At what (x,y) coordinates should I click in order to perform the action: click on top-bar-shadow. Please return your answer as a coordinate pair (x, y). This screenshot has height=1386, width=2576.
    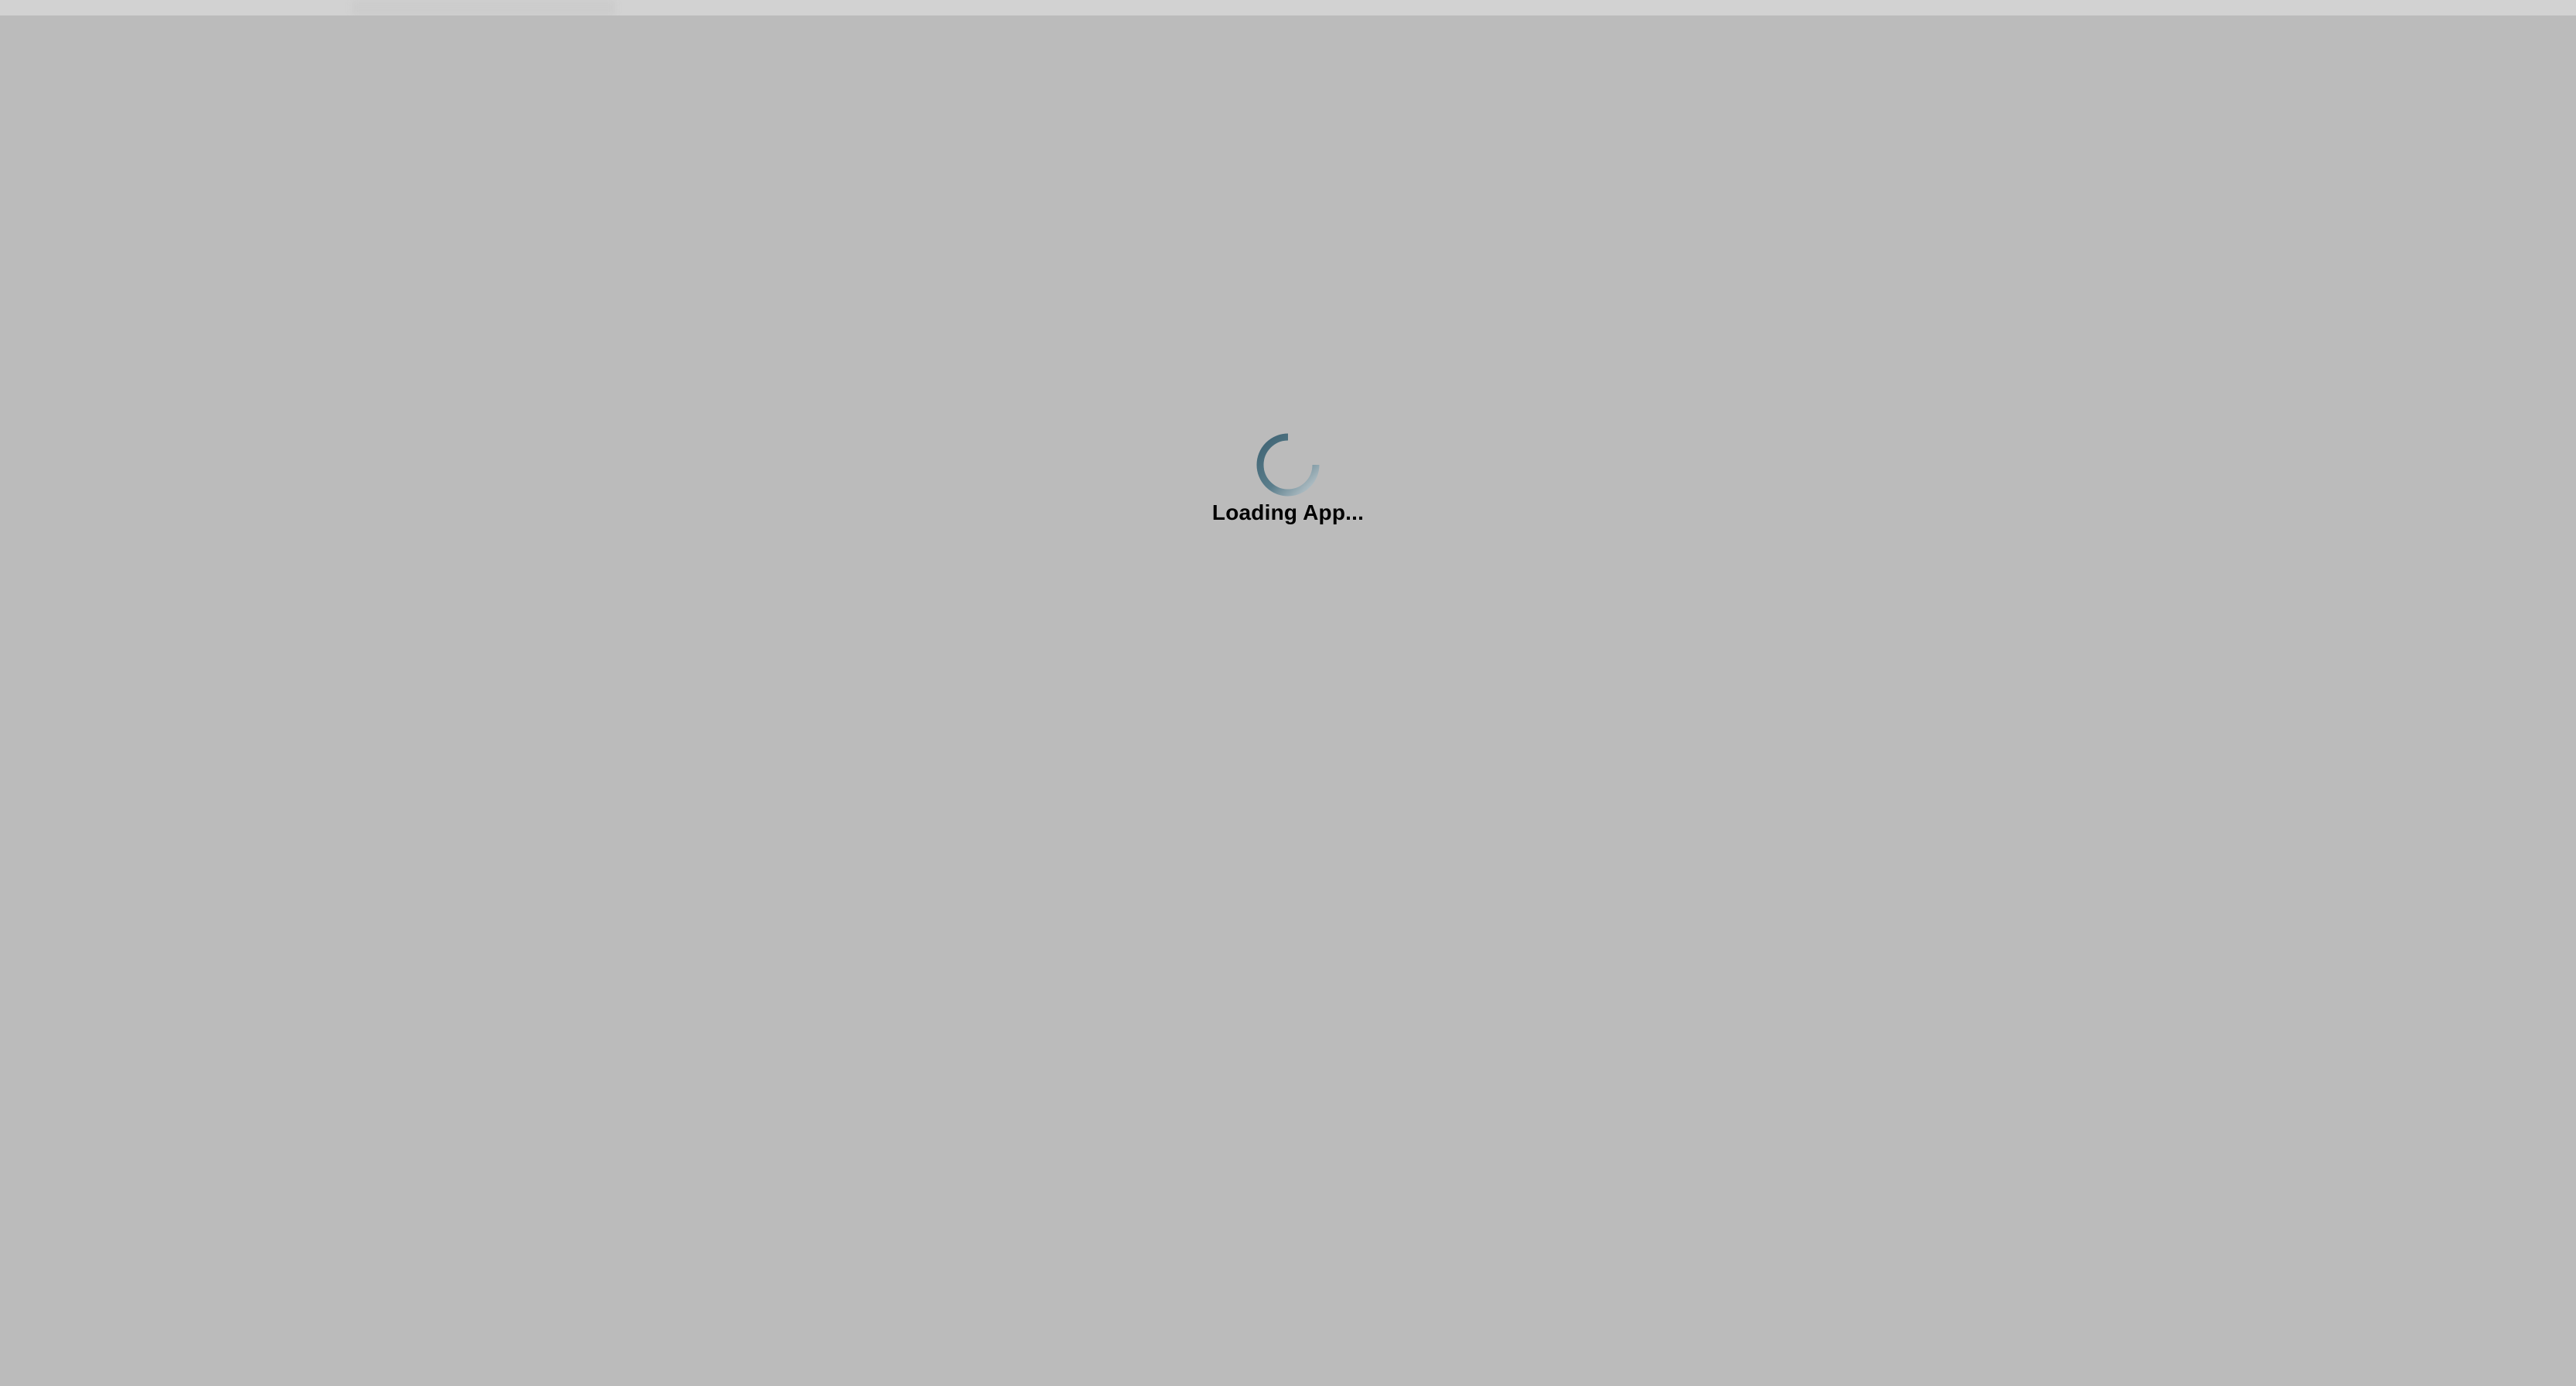
    Looking at the image, I should click on (483, 7).